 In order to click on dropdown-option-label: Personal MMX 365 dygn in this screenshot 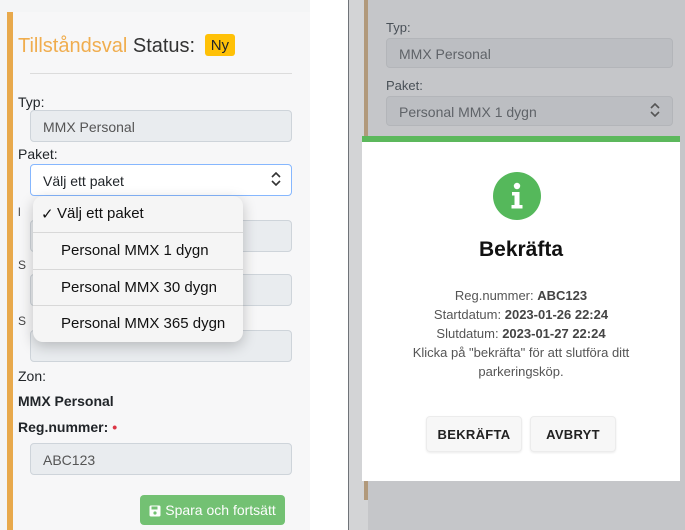, I will do `click(143, 323)`.